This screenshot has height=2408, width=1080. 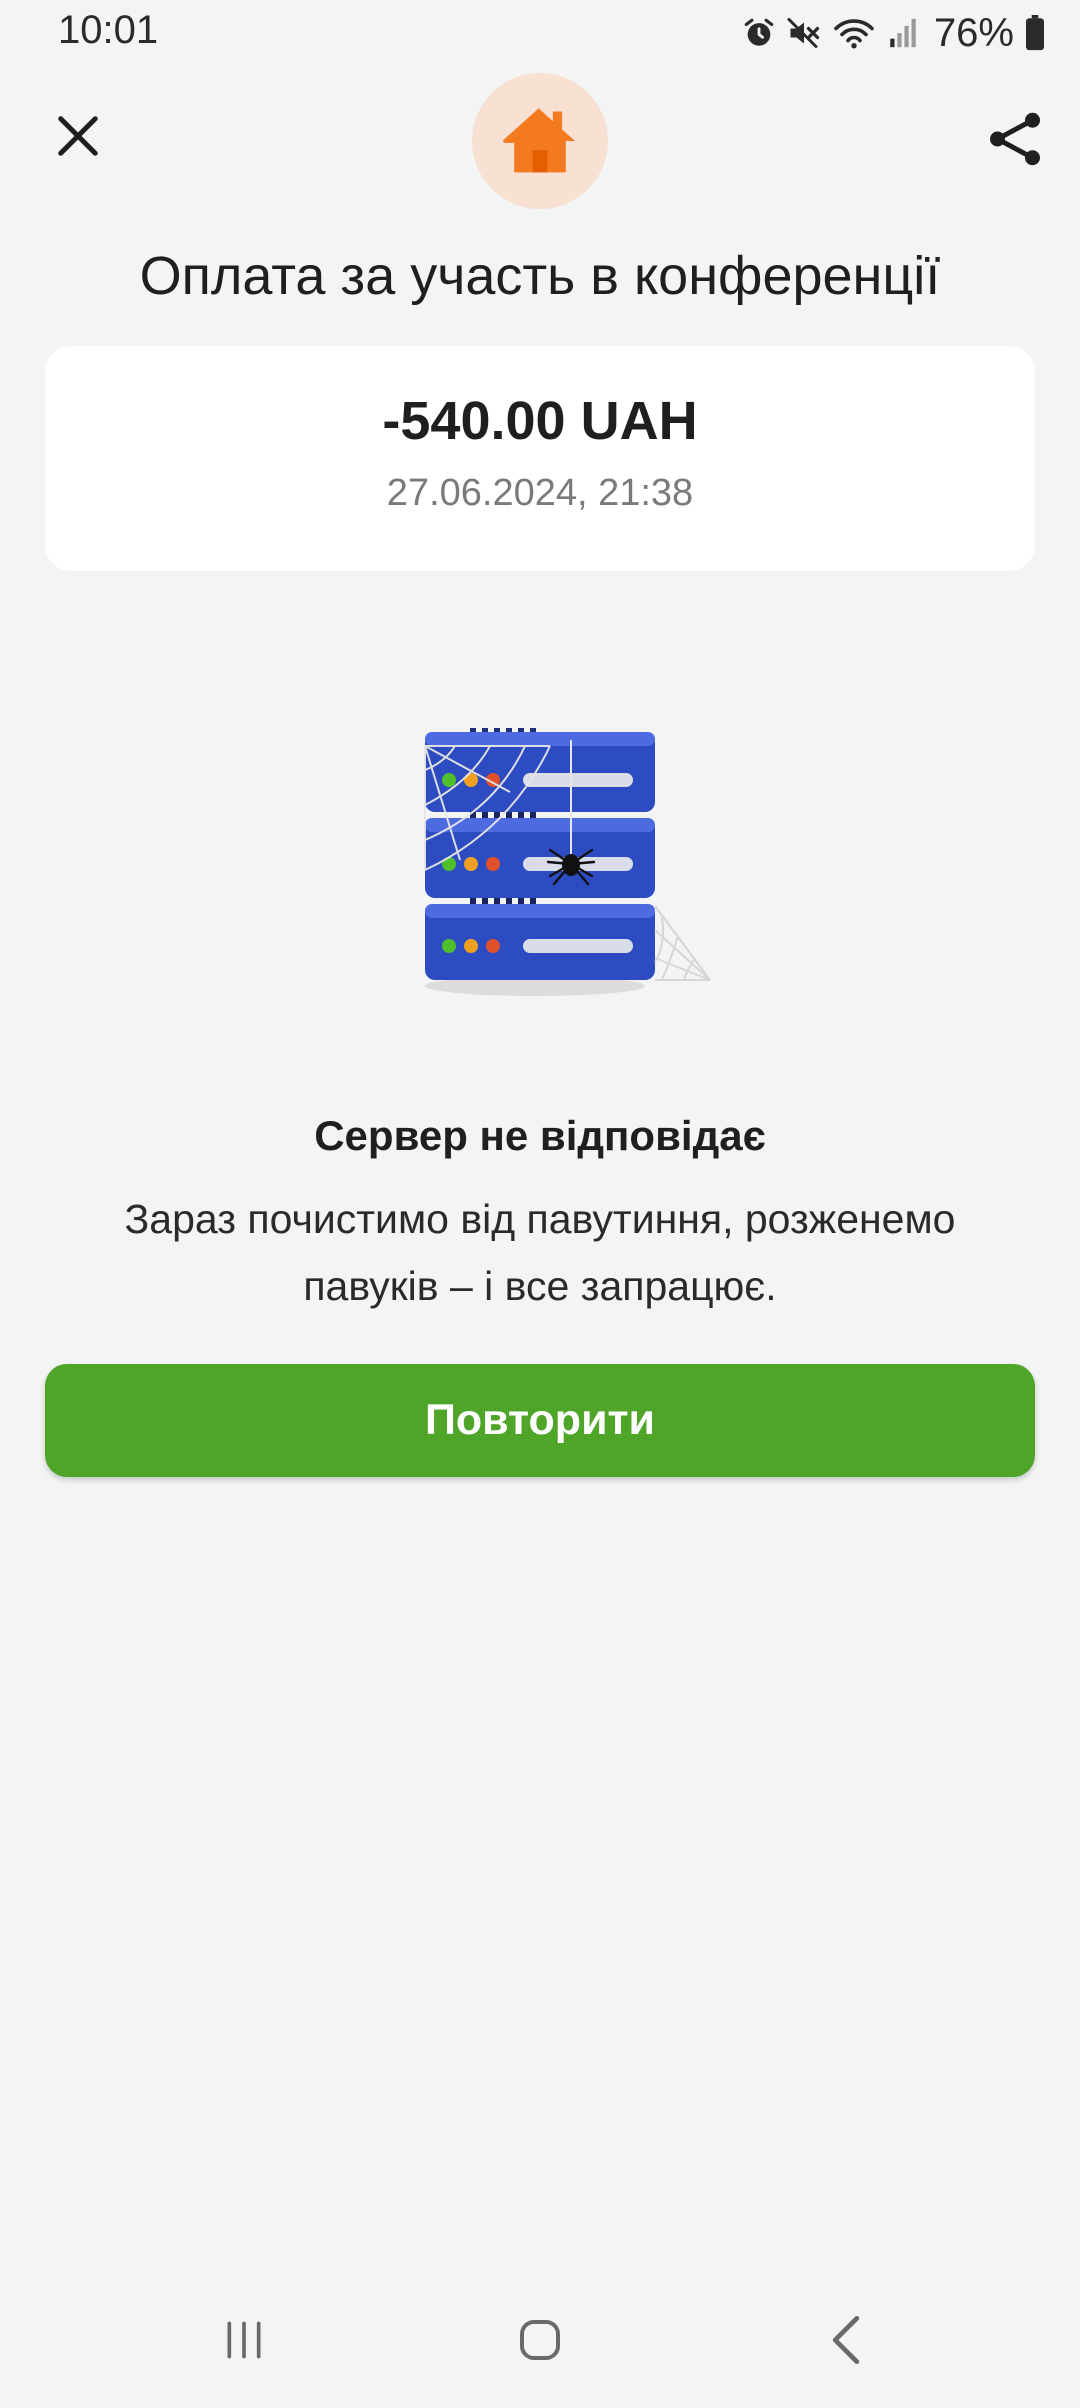 I want to click on battery-icon, so click(x=1035, y=33).